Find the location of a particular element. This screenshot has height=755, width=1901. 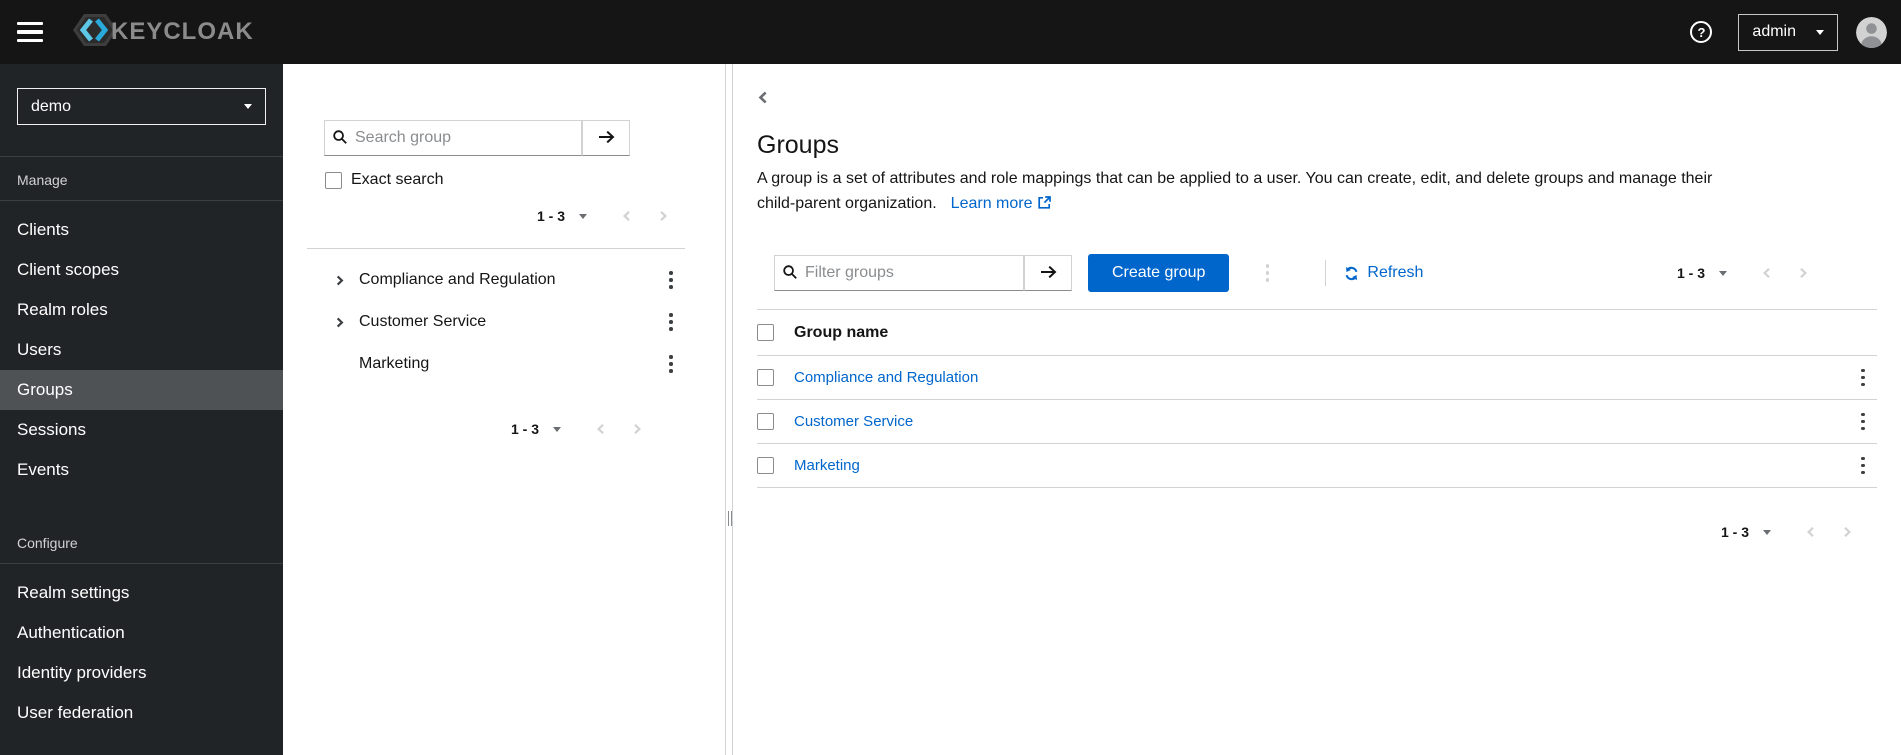

collapse-panel-button is located at coordinates (763, 99).